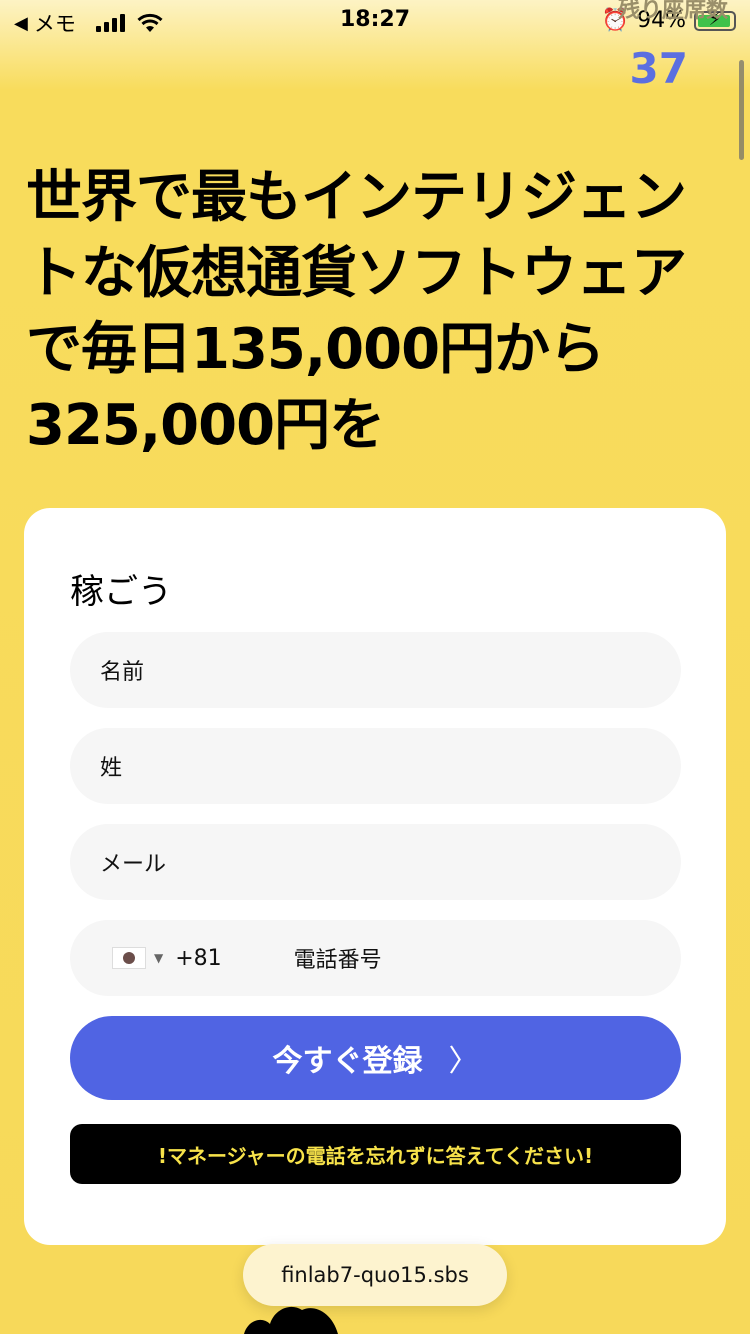 The width and height of the screenshot is (750, 1334). What do you see at coordinates (741, 110) in the screenshot?
I see `page-scrollbar` at bounding box center [741, 110].